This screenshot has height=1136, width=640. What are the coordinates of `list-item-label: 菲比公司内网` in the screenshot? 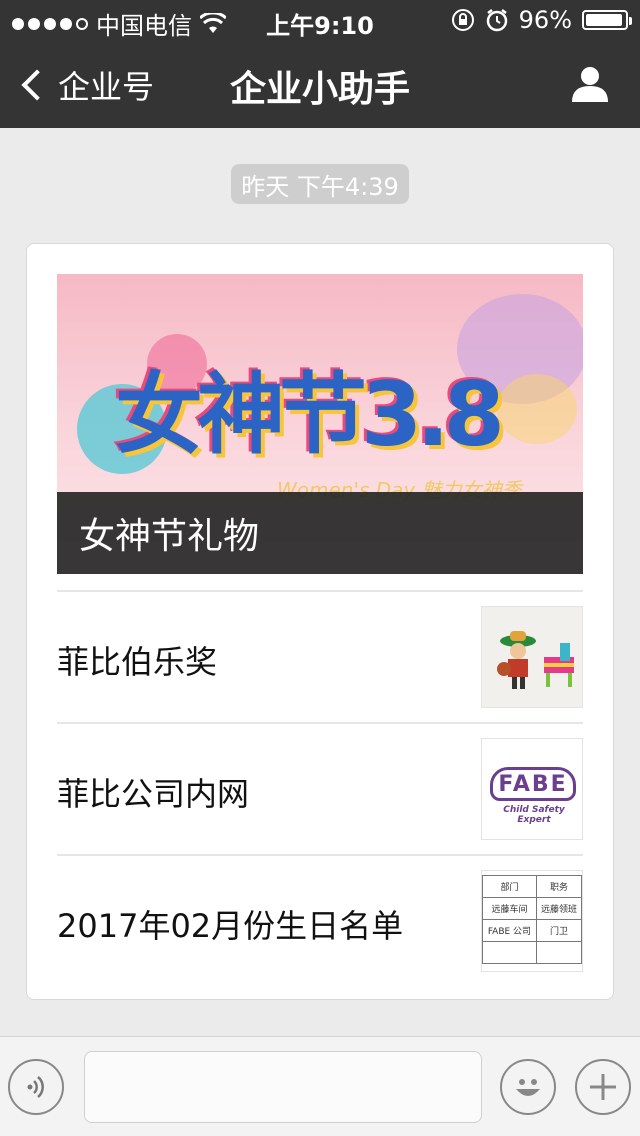 It's located at (153, 794).